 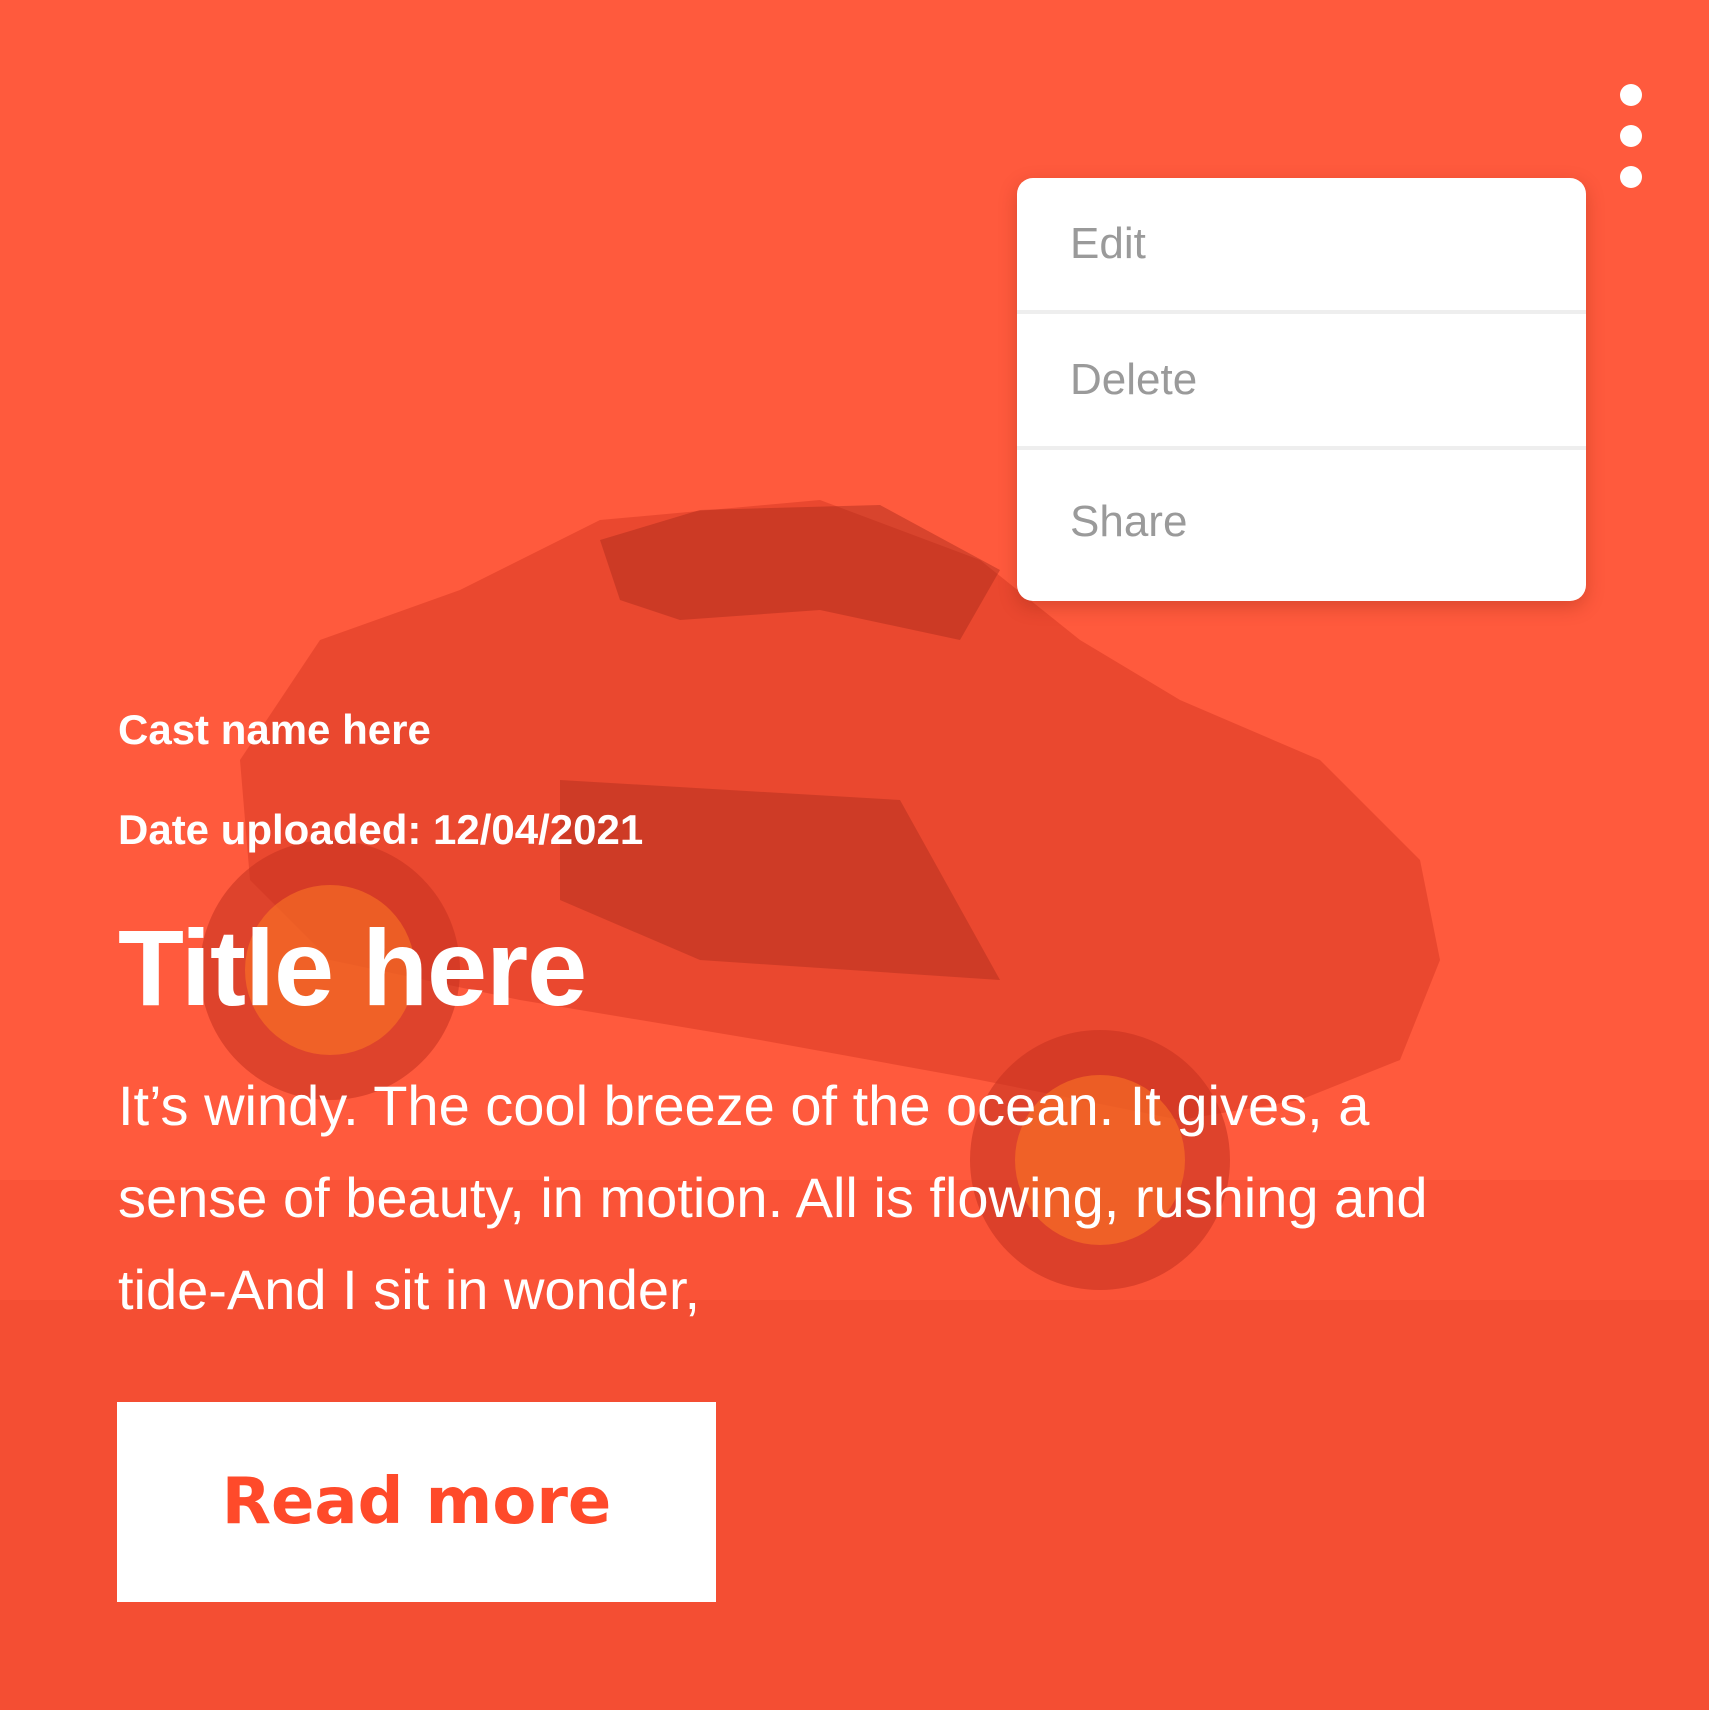 What do you see at coordinates (274, 729) in the screenshot?
I see `cast-name: Cast name here` at bounding box center [274, 729].